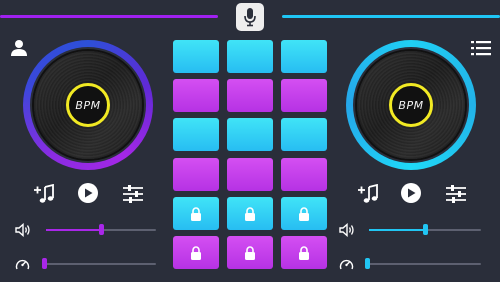 The image size is (500, 282). I want to click on pad-r4-c2, so click(250, 174).